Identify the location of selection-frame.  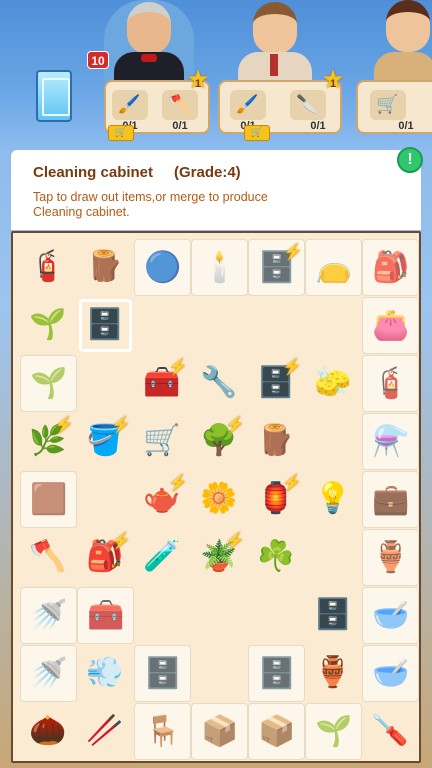
(105, 325).